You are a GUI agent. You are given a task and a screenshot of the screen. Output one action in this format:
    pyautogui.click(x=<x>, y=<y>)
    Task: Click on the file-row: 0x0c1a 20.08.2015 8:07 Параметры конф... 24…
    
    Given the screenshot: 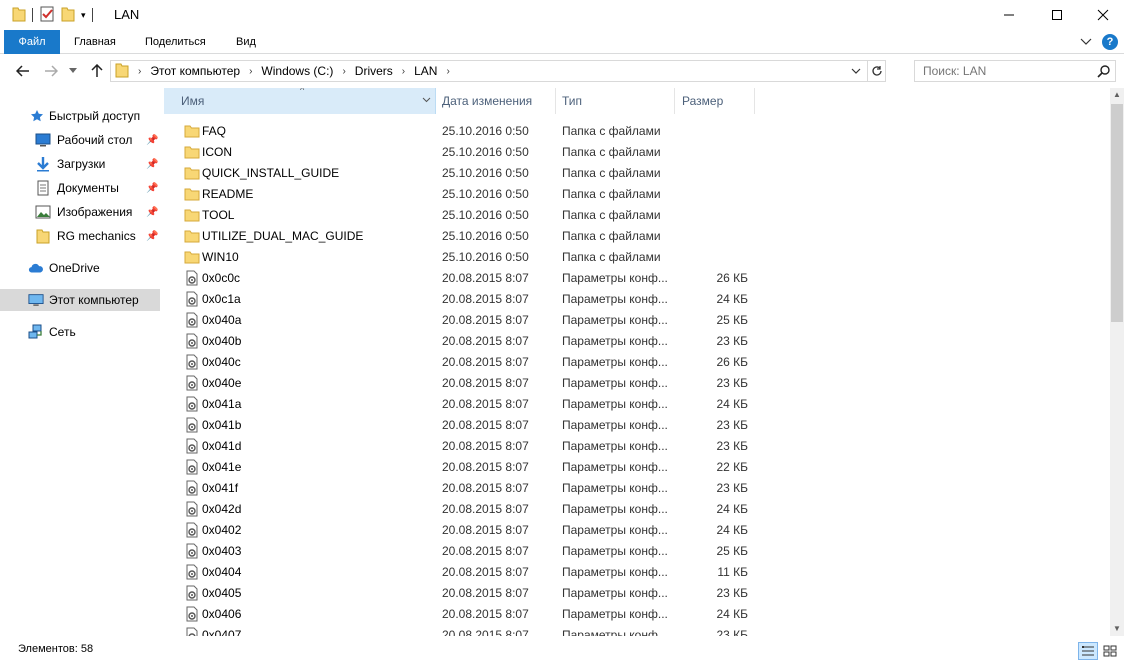 What is the action you would take?
    pyautogui.click(x=637, y=298)
    